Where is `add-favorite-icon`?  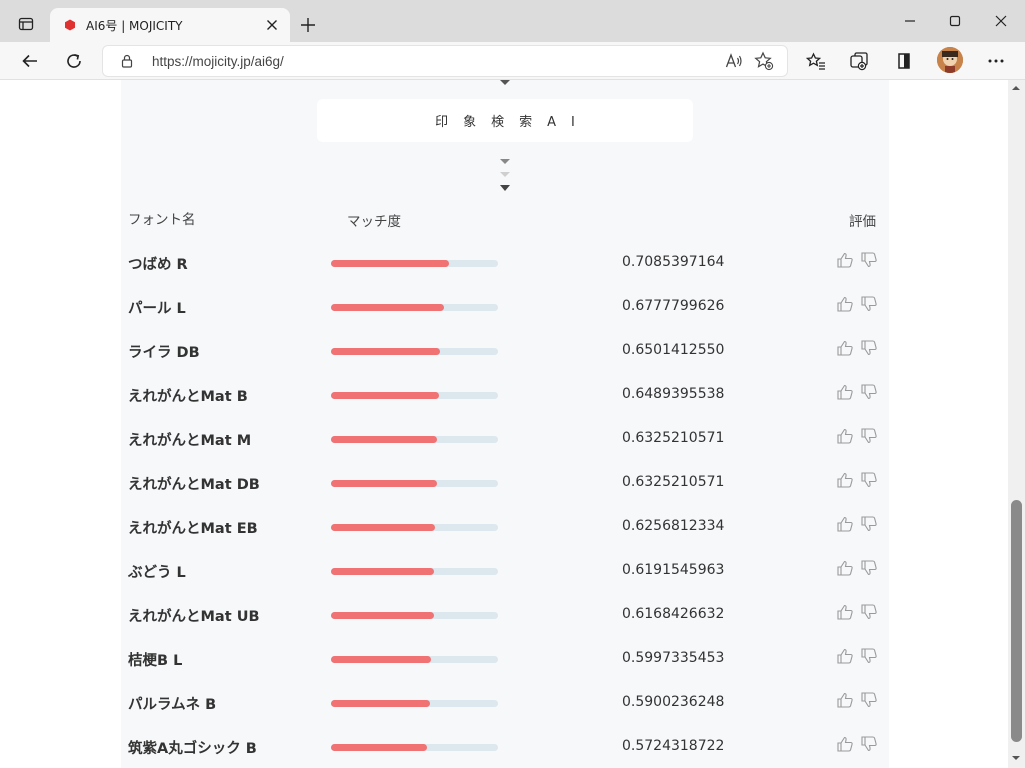
add-favorite-icon is located at coordinates (764, 61).